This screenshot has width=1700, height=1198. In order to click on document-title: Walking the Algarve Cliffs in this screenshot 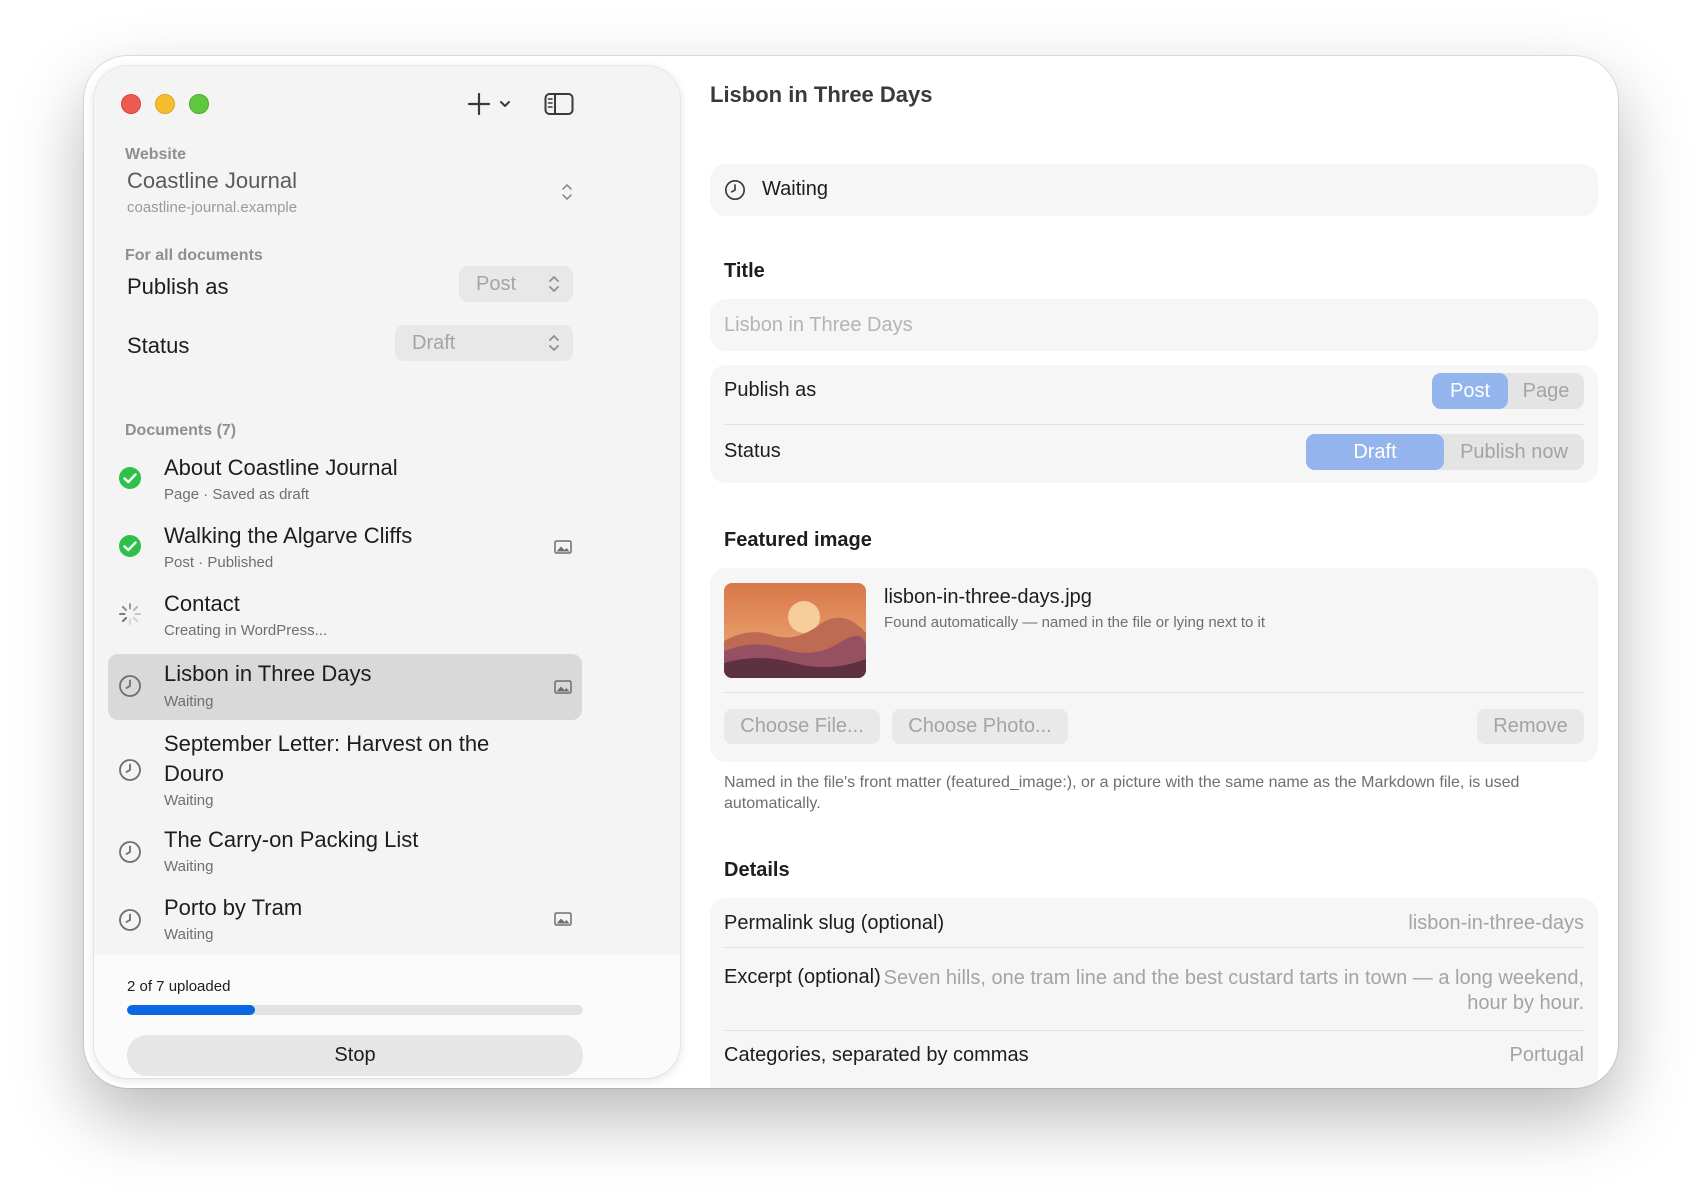, I will do `click(288, 535)`.